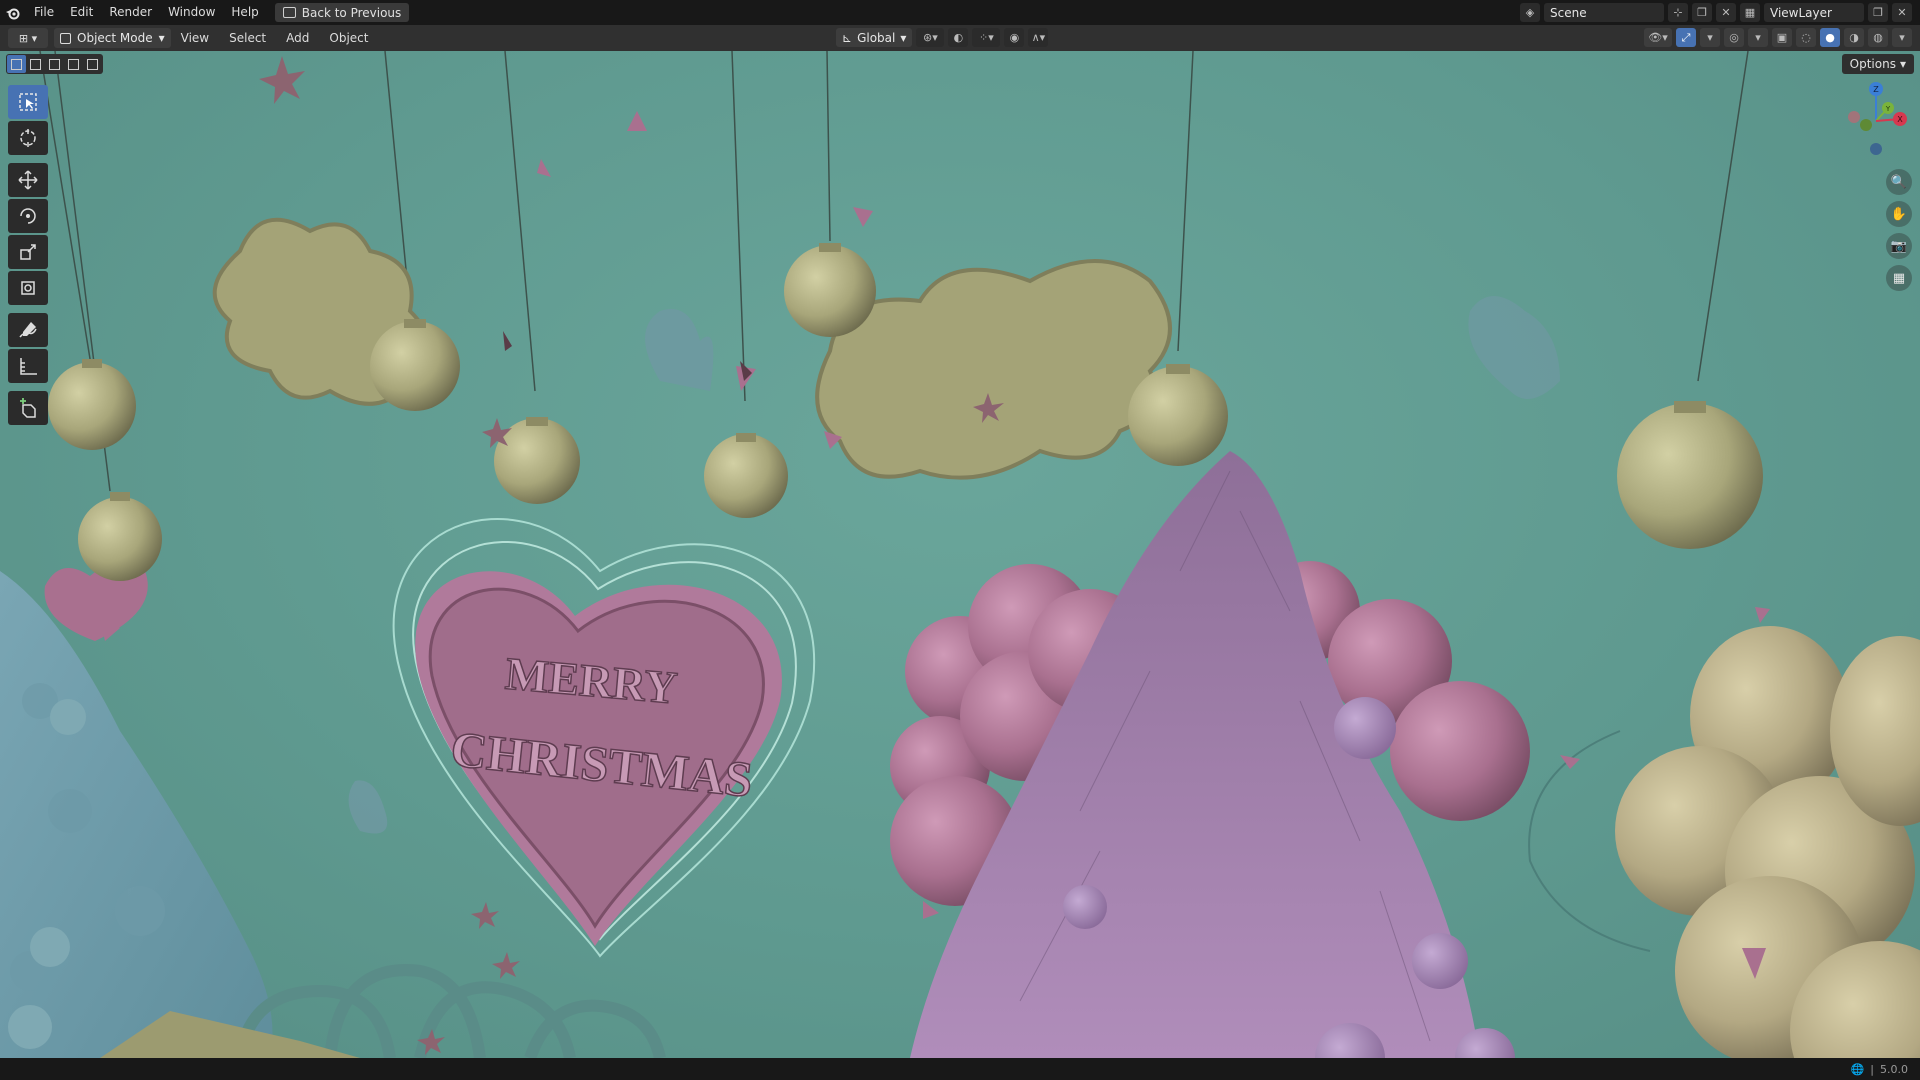 This screenshot has height=1080, width=1920. I want to click on view-layer-selector: ViewLayer, so click(1814, 12).